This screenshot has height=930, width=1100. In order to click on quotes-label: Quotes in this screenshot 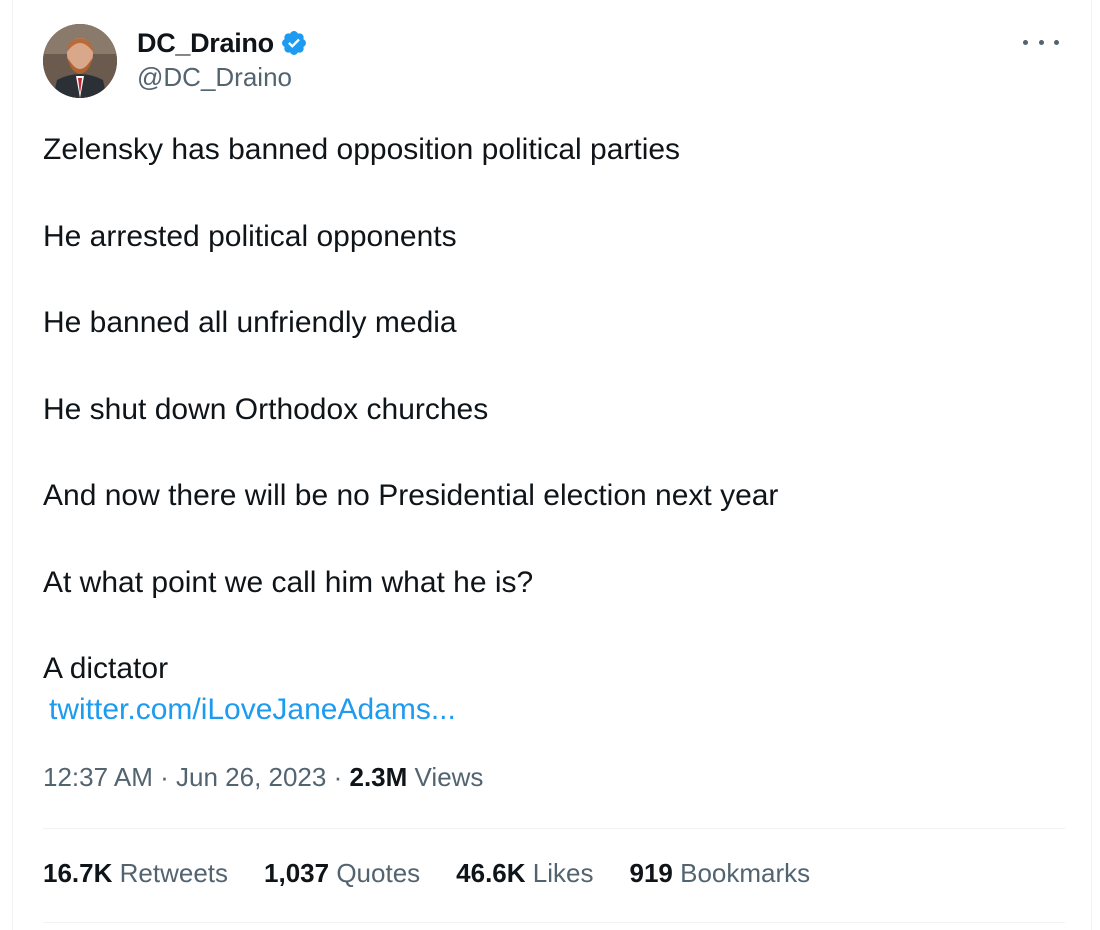, I will do `click(378, 873)`.